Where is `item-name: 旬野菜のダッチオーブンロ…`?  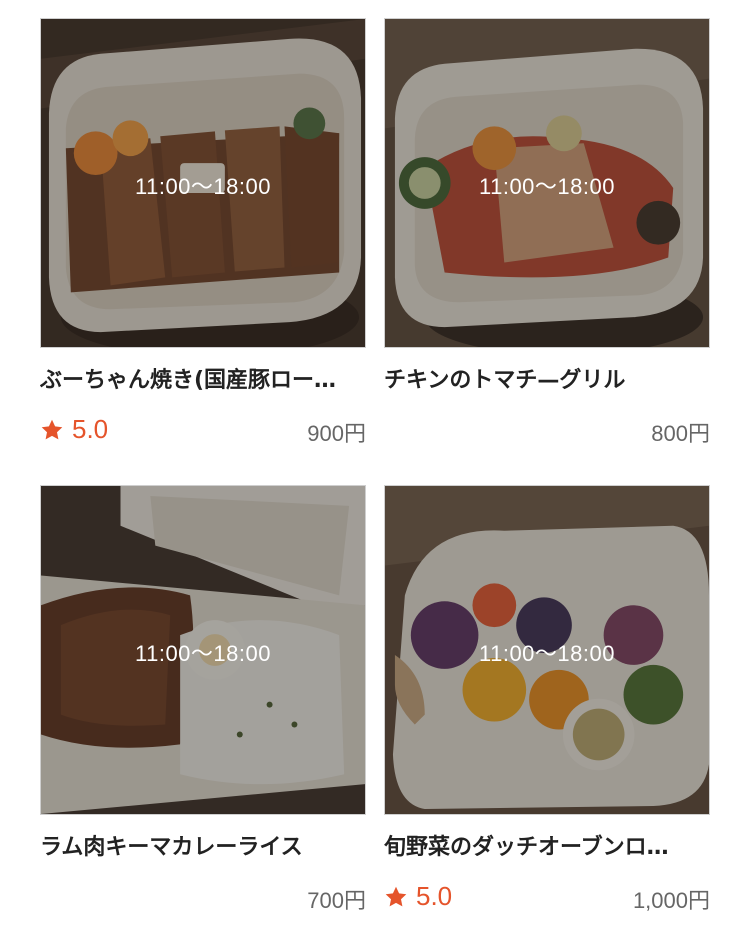 item-name: 旬野菜のダッチオーブンロ… is located at coordinates (547, 845).